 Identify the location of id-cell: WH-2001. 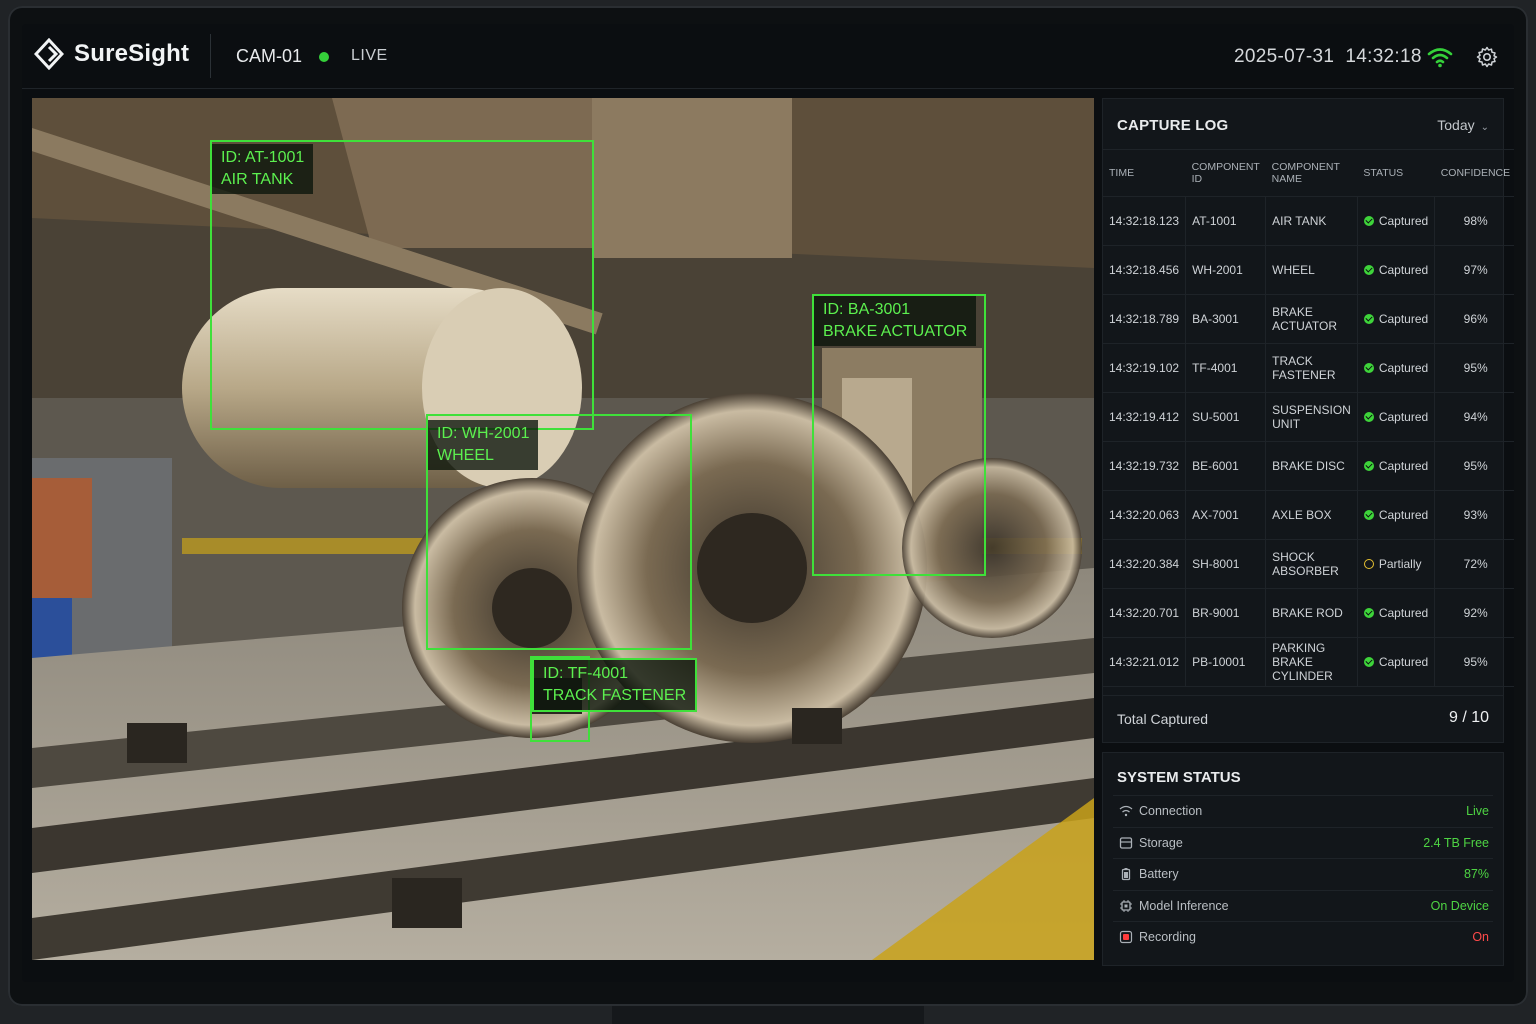
(1226, 270).